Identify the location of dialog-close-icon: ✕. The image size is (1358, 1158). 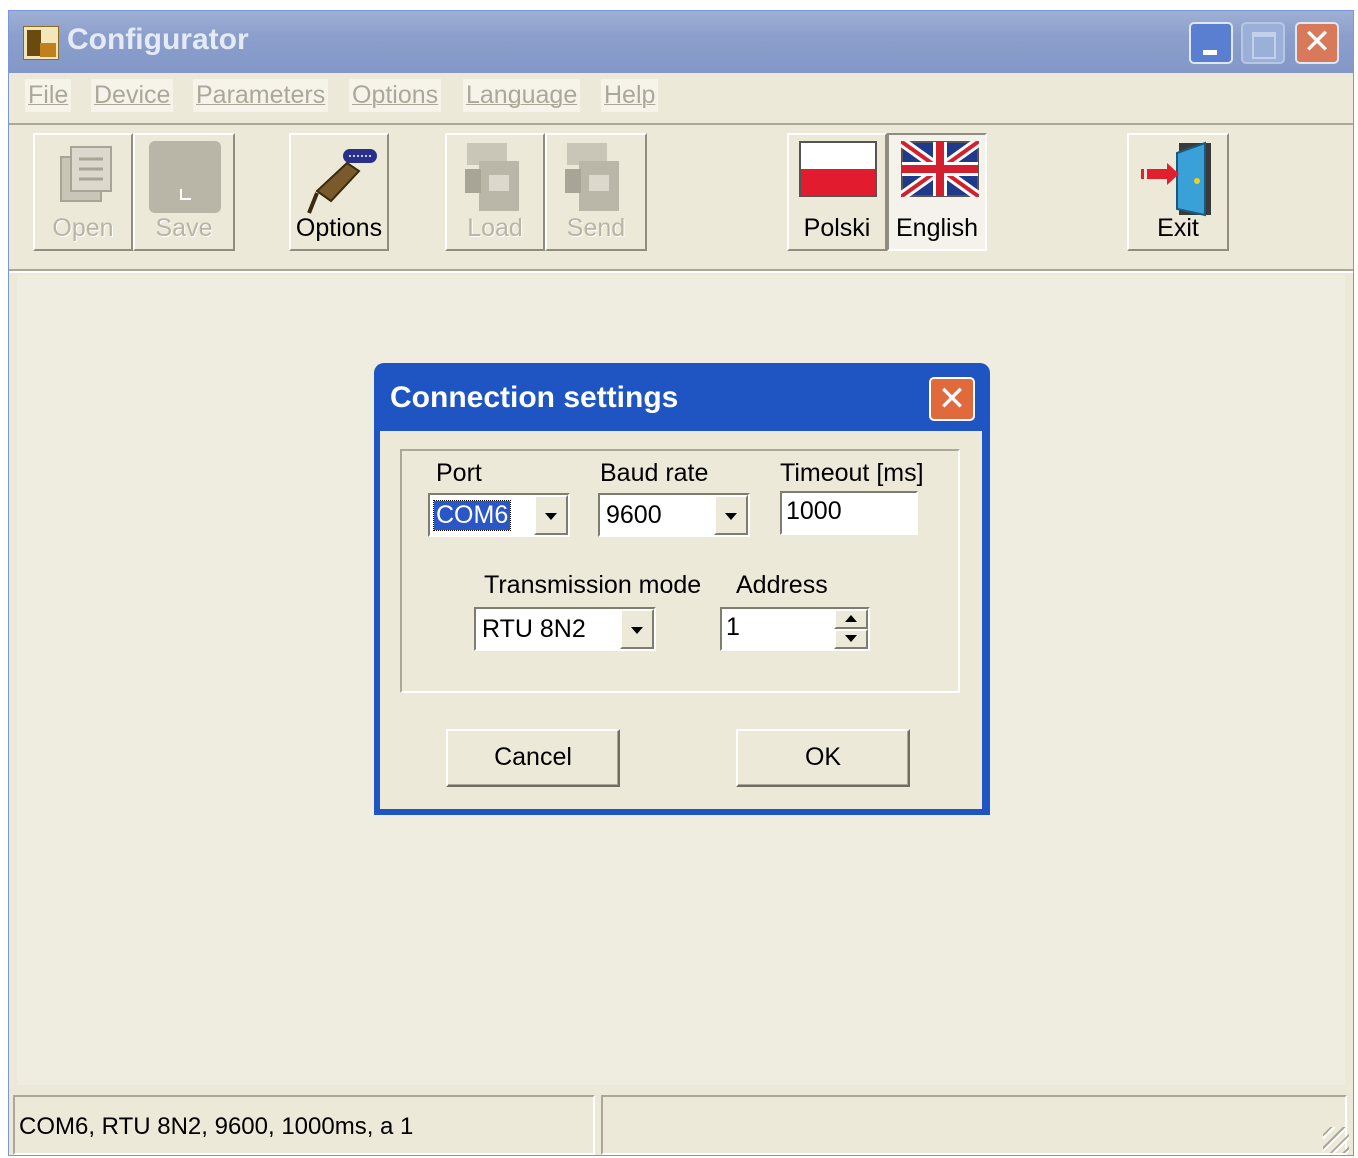
(952, 399).